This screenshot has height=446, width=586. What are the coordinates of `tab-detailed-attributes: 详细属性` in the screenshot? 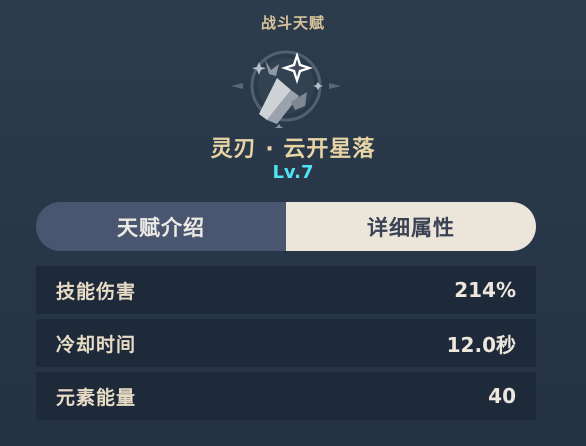 It's located at (411, 226).